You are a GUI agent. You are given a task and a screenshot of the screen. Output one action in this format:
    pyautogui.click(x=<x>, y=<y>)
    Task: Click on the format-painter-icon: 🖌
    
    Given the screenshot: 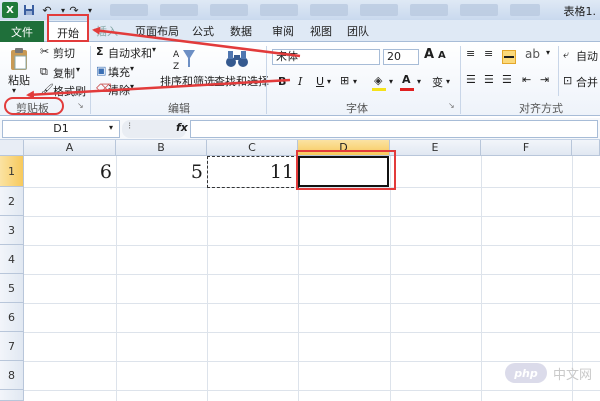 What is the action you would take?
    pyautogui.click(x=47, y=89)
    